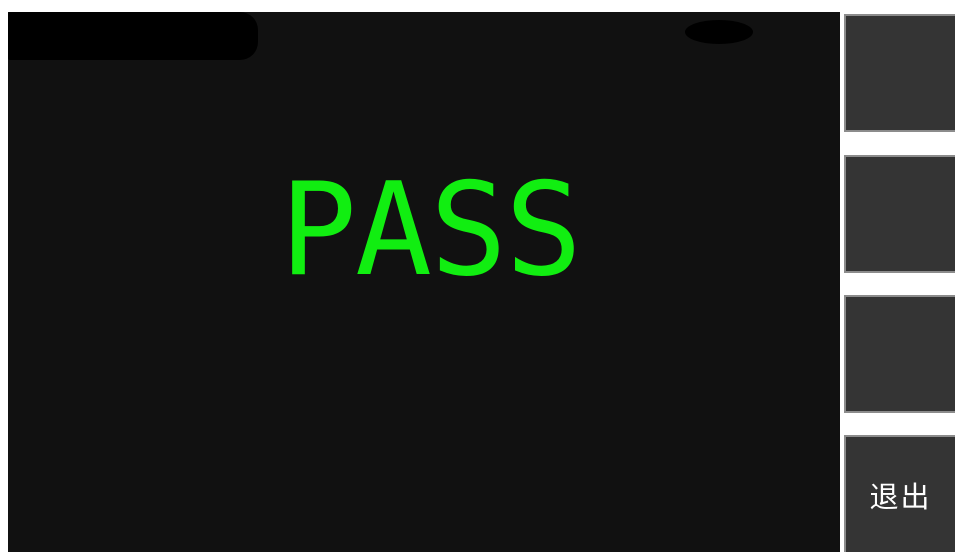 The width and height of the screenshot is (955, 552). Describe the element at coordinates (899, 493) in the screenshot. I see `exit-button: 退出` at that location.